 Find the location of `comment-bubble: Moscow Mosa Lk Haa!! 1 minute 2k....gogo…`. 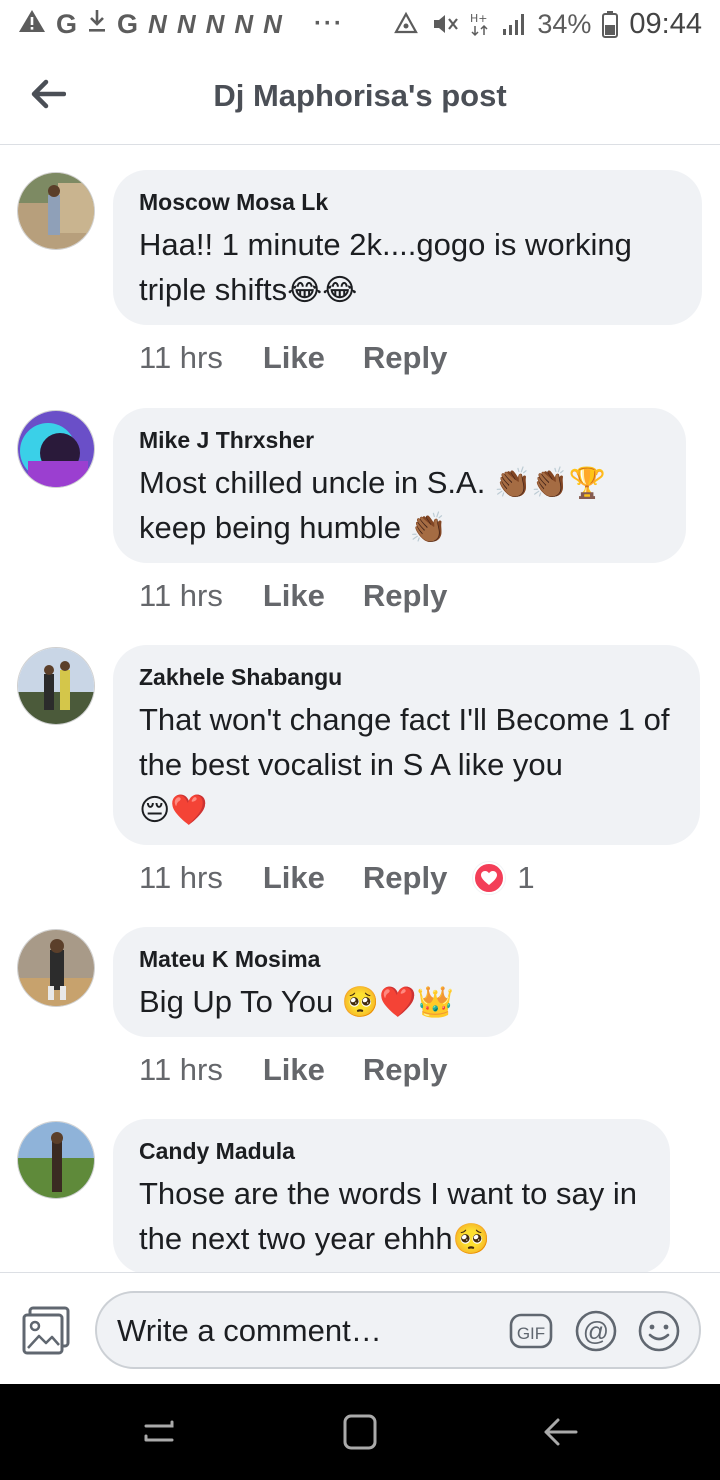

comment-bubble: Moscow Mosa Lk Haa!! 1 minute 2k....gogo… is located at coordinates (407, 247).